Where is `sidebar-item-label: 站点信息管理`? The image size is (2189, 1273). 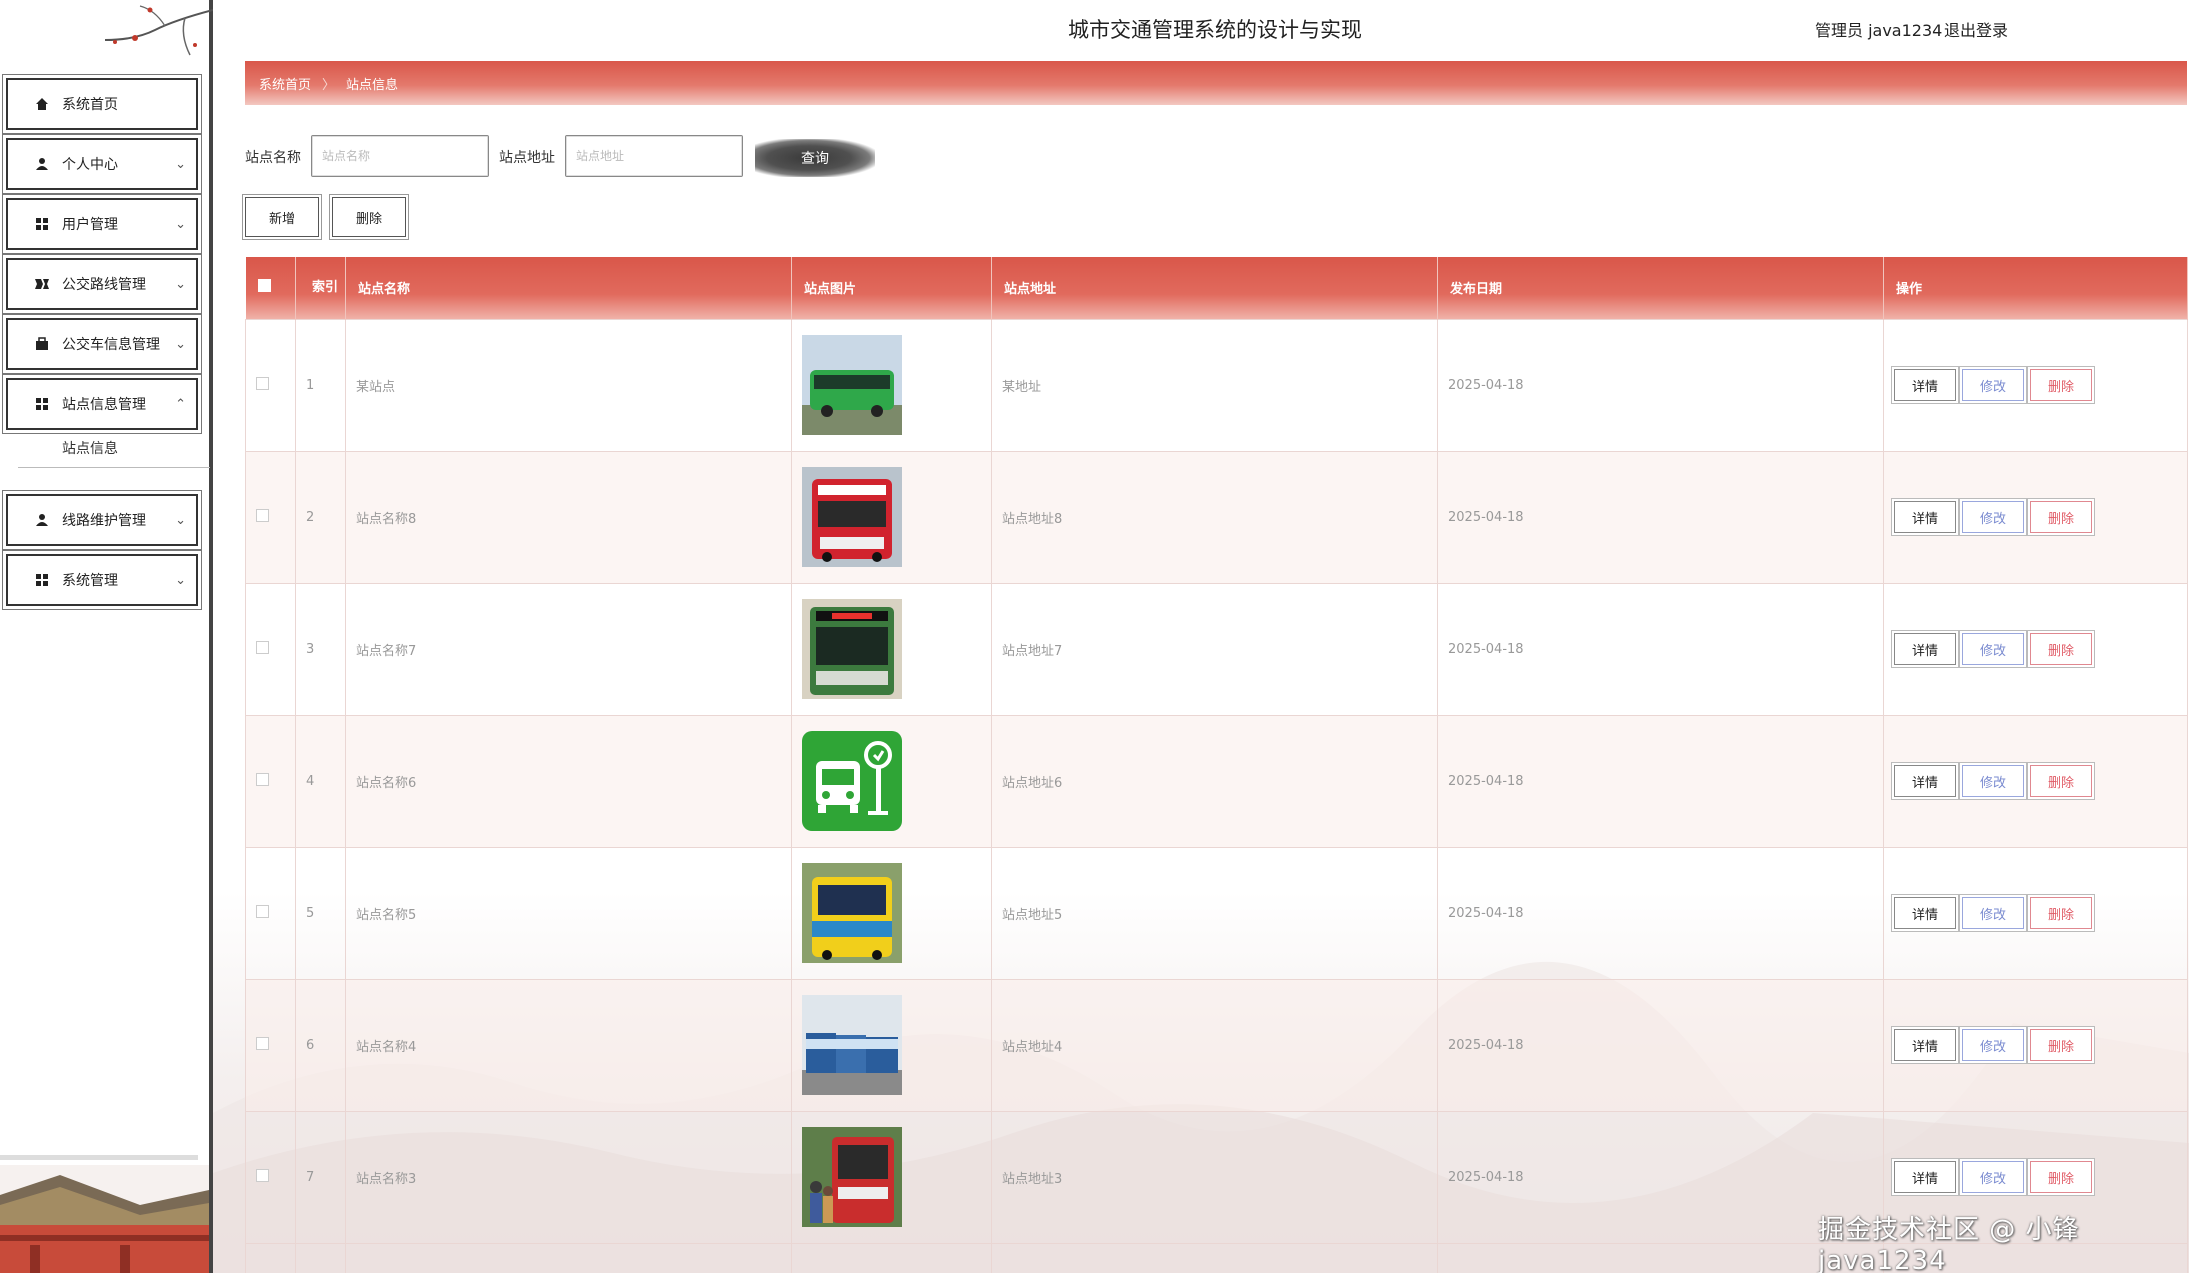
sidebar-item-label: 站点信息管理 is located at coordinates (104, 405).